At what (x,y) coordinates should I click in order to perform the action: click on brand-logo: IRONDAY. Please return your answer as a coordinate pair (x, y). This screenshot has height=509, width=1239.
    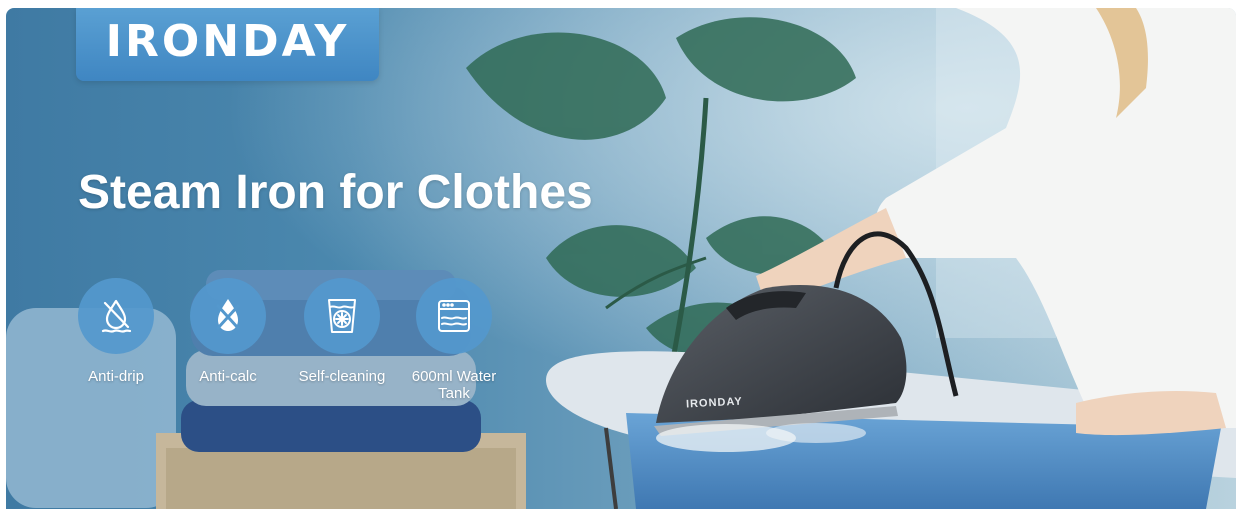
    Looking at the image, I should click on (227, 44).